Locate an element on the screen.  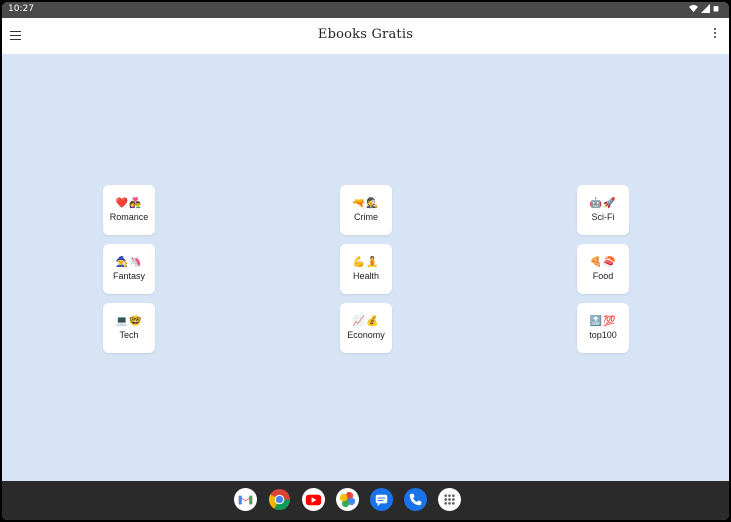
category-card-food: 🍕🍣 Food is located at coordinates (603, 269).